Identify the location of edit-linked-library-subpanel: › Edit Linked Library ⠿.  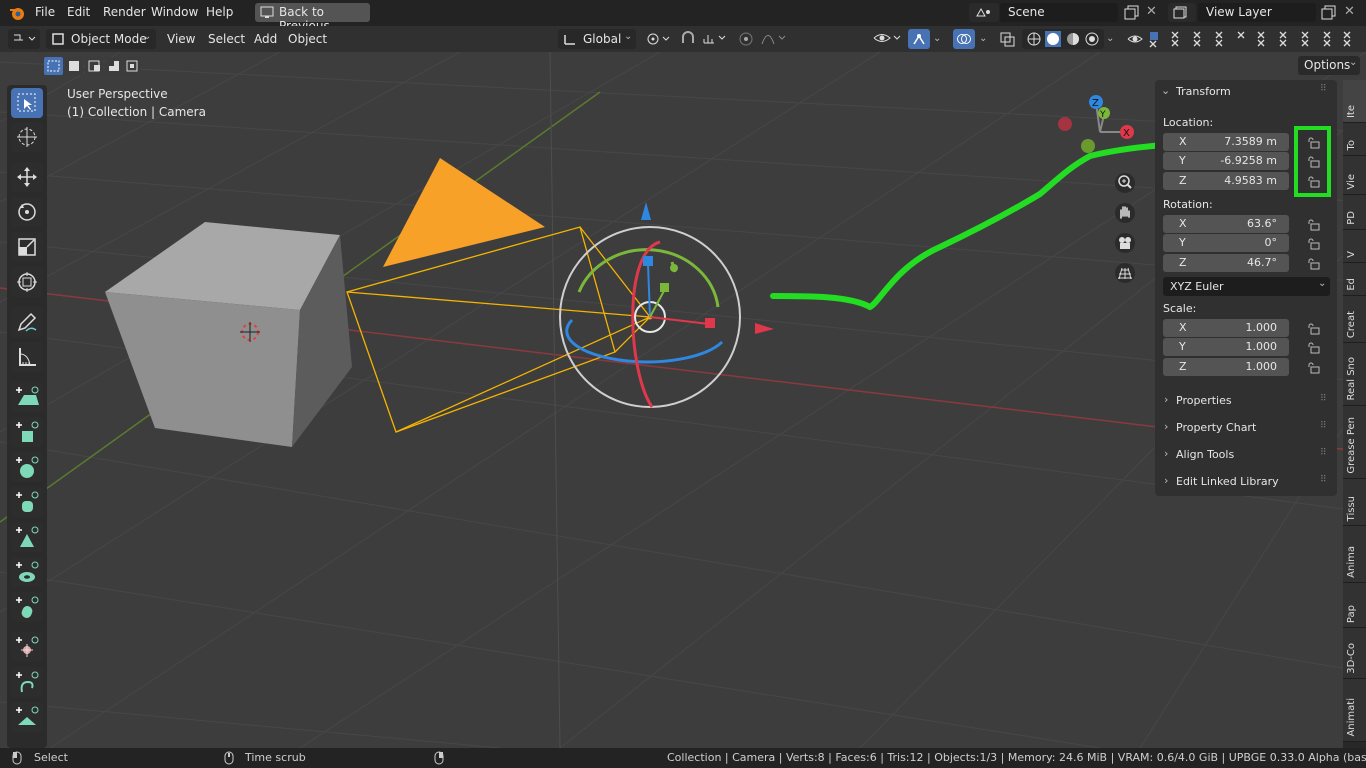
(1247, 482).